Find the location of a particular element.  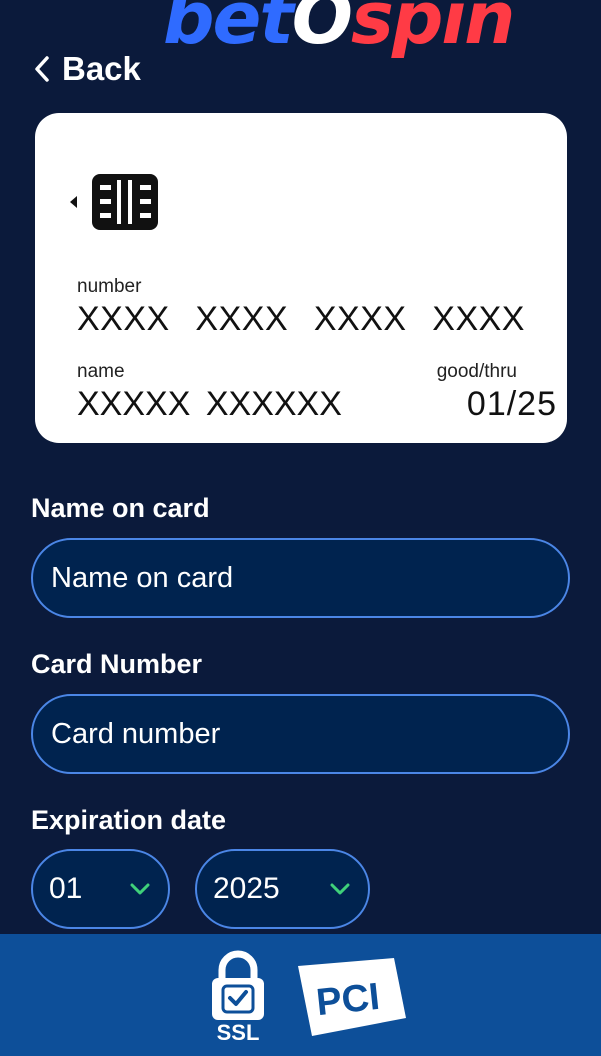

security-footer: SSL PCI is located at coordinates (300, 995).